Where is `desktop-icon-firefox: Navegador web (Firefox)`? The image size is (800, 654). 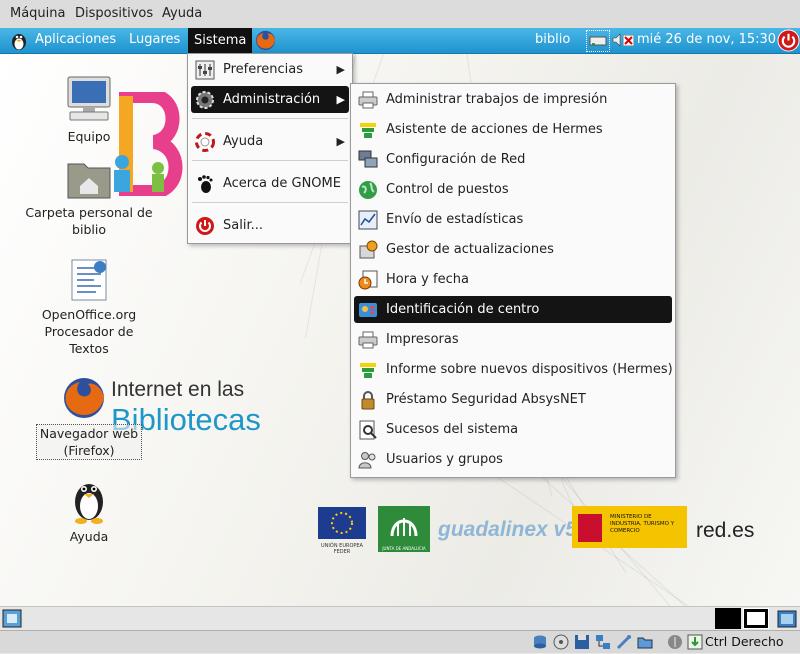
desktop-icon-firefox: Navegador web (Firefox) is located at coordinates (89, 442).